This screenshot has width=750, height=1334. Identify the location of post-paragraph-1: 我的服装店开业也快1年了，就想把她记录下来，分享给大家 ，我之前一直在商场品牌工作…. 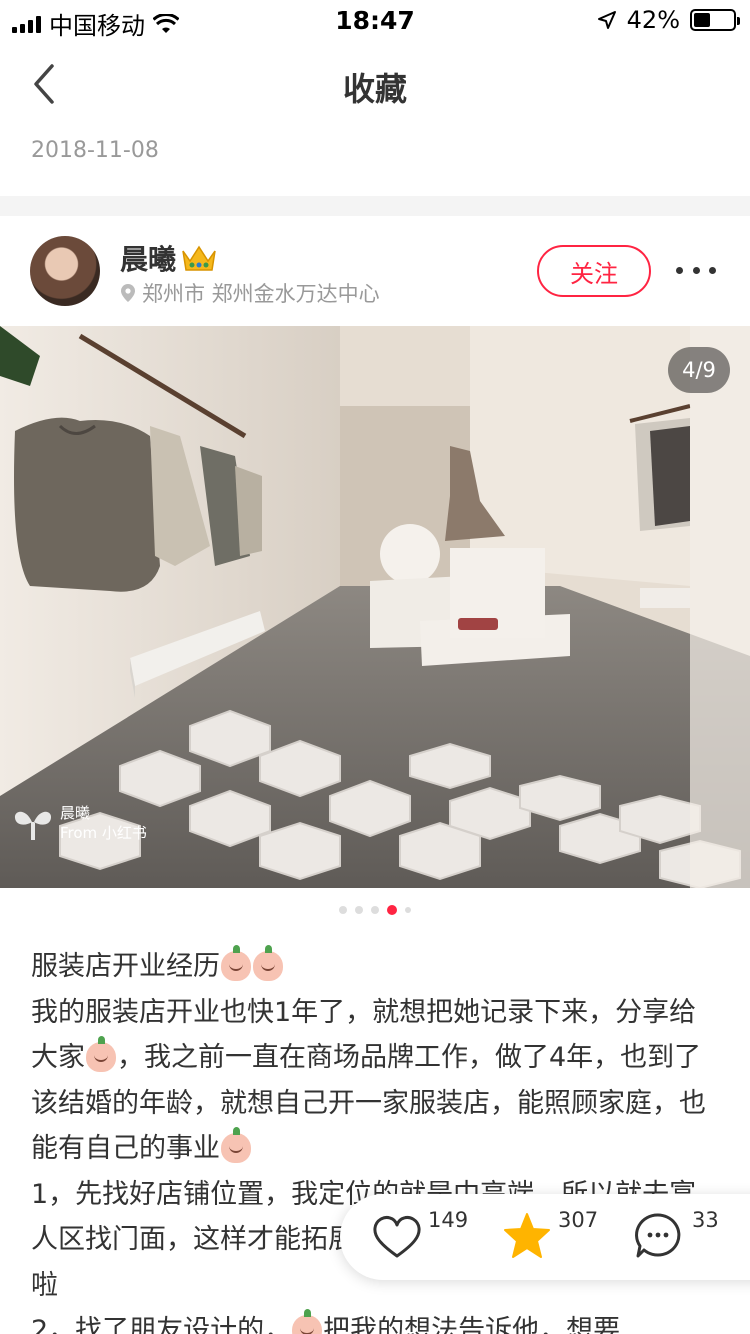
(376, 1081).